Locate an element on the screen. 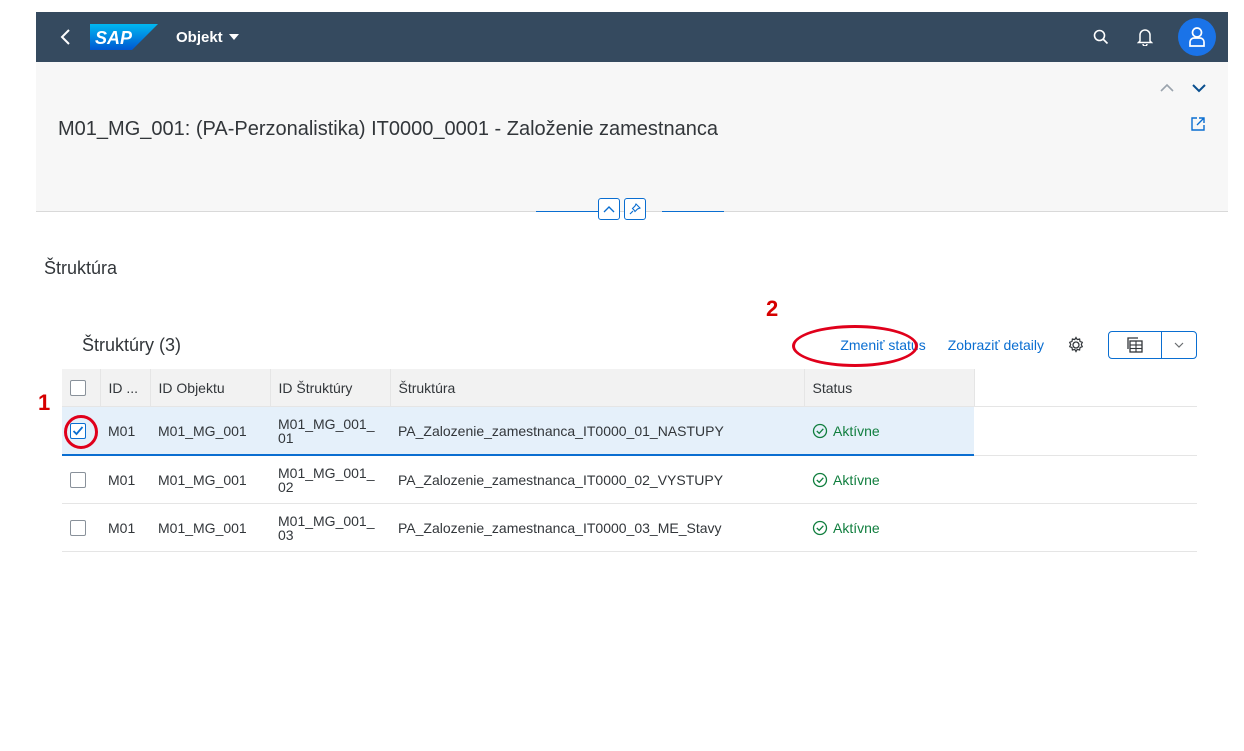 The height and width of the screenshot is (751, 1244). pin-header-button is located at coordinates (635, 209).